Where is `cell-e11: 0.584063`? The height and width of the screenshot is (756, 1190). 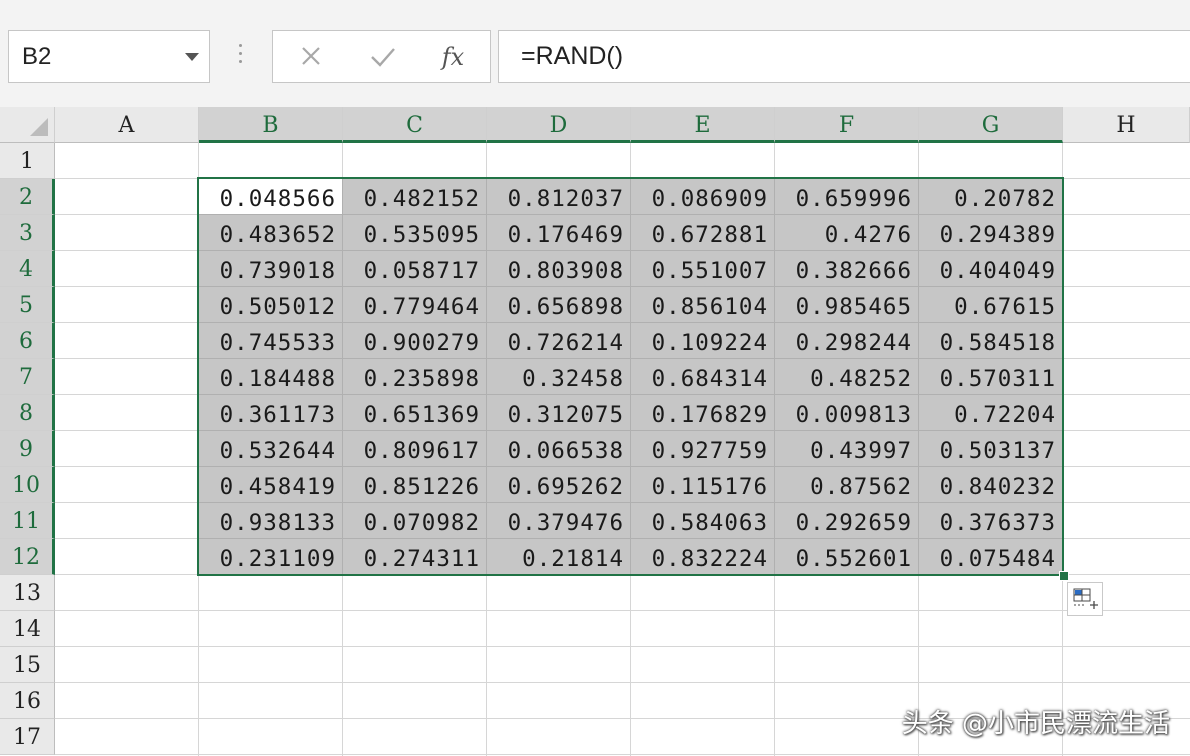 cell-e11: 0.584063 is located at coordinates (703, 521).